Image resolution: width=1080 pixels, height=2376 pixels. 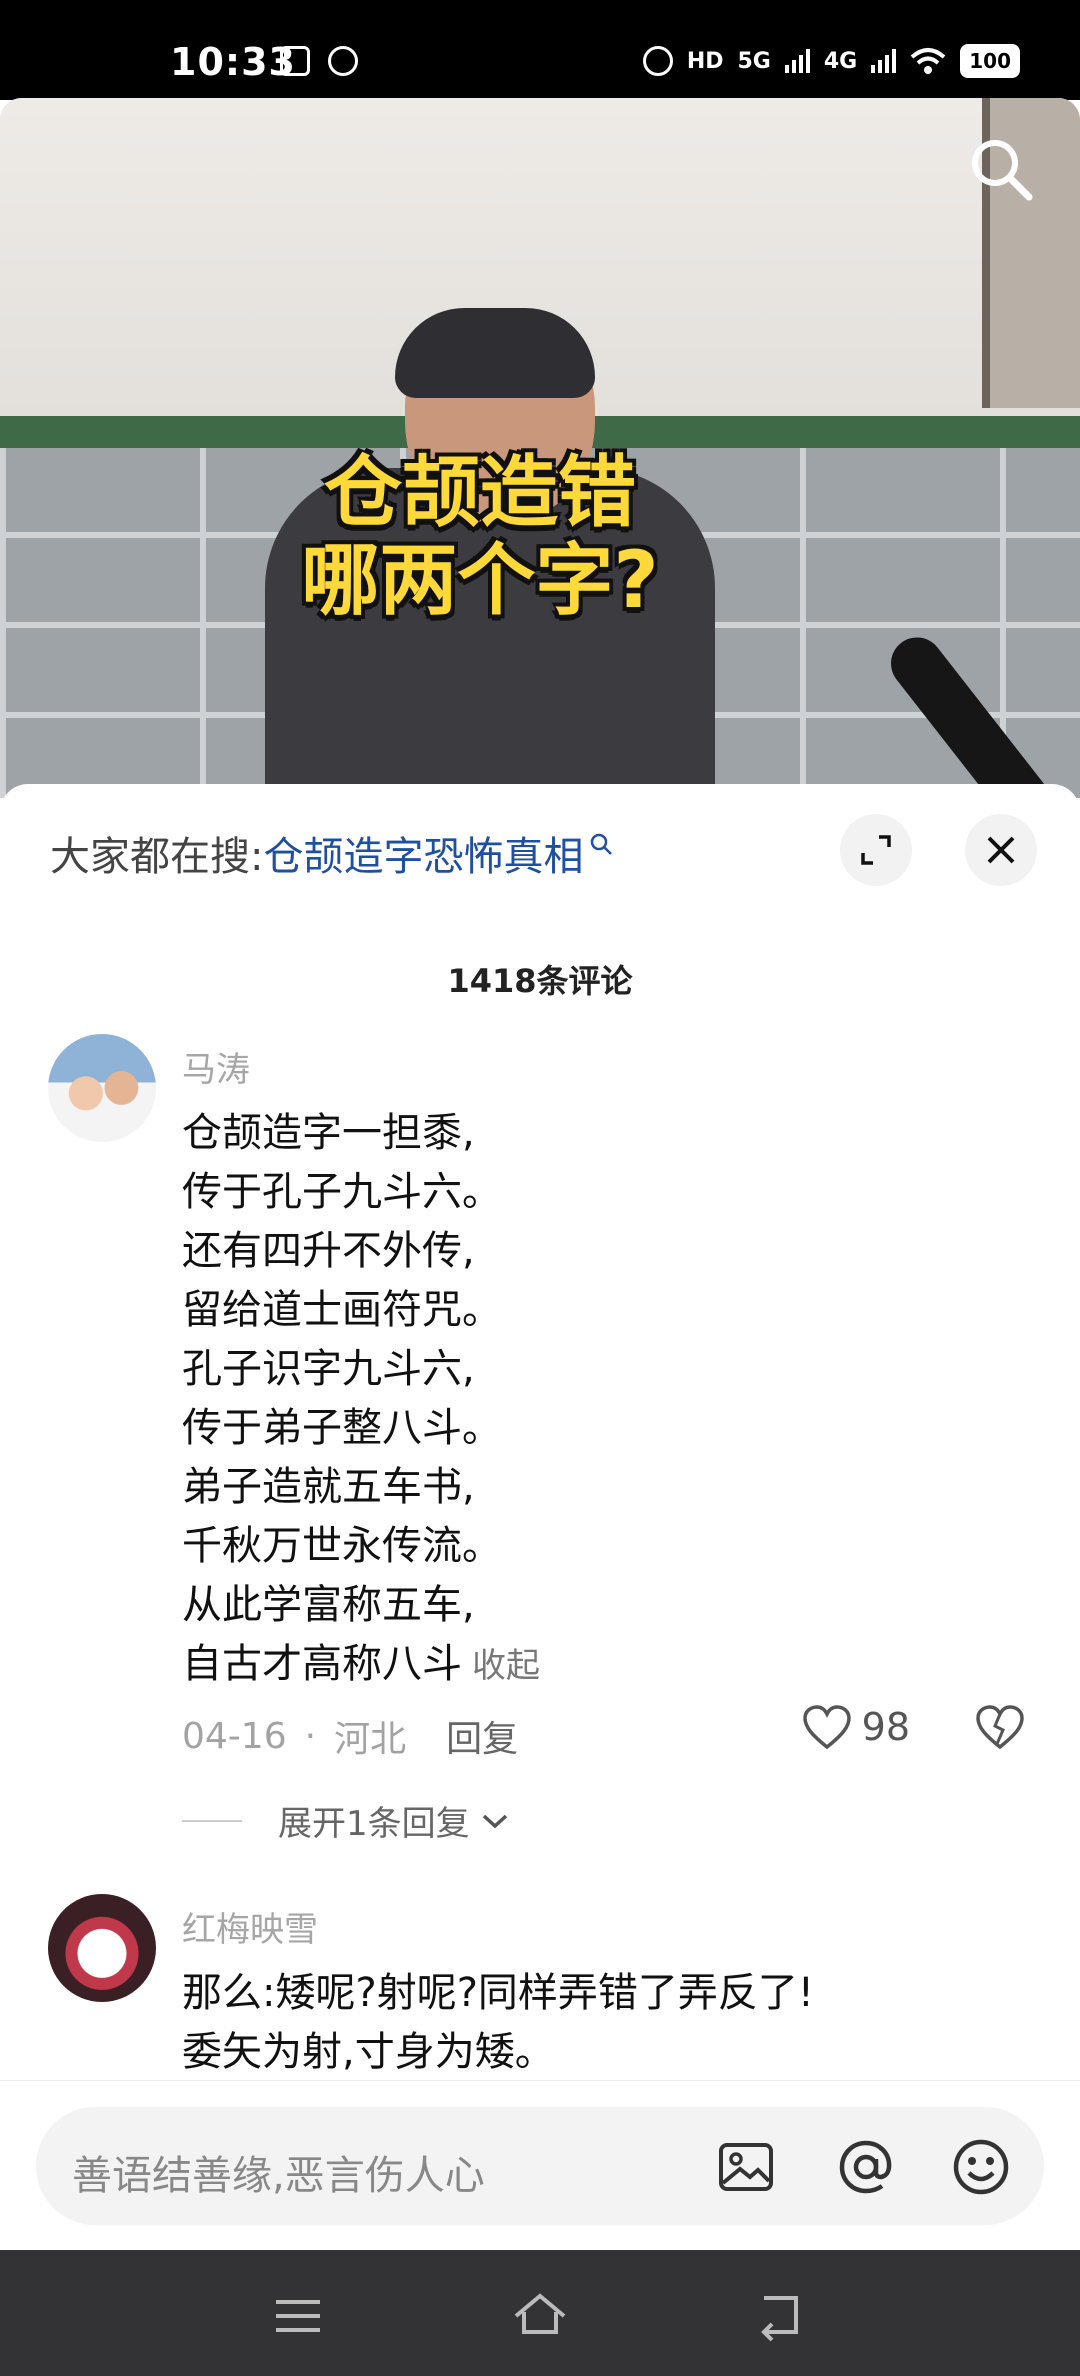 I want to click on expand-replies-button: 展开1条回复, so click(x=346, y=1820).